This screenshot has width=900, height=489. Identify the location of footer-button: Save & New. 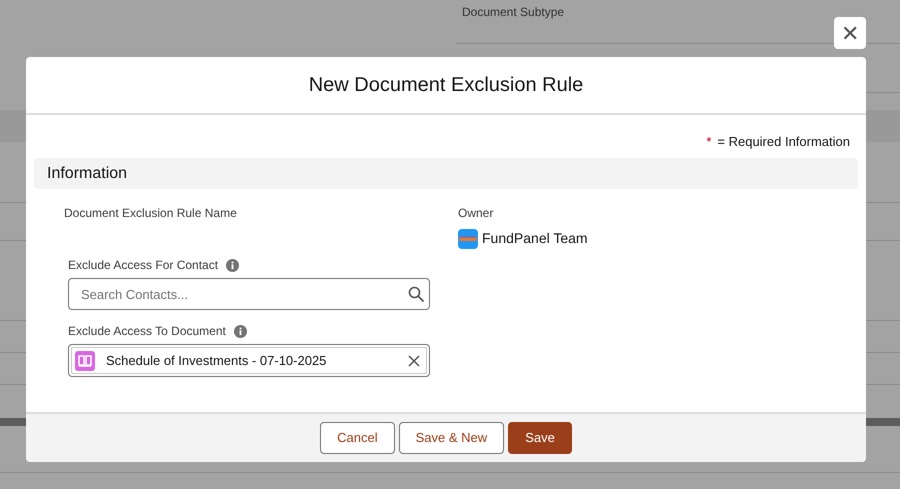
(451, 438).